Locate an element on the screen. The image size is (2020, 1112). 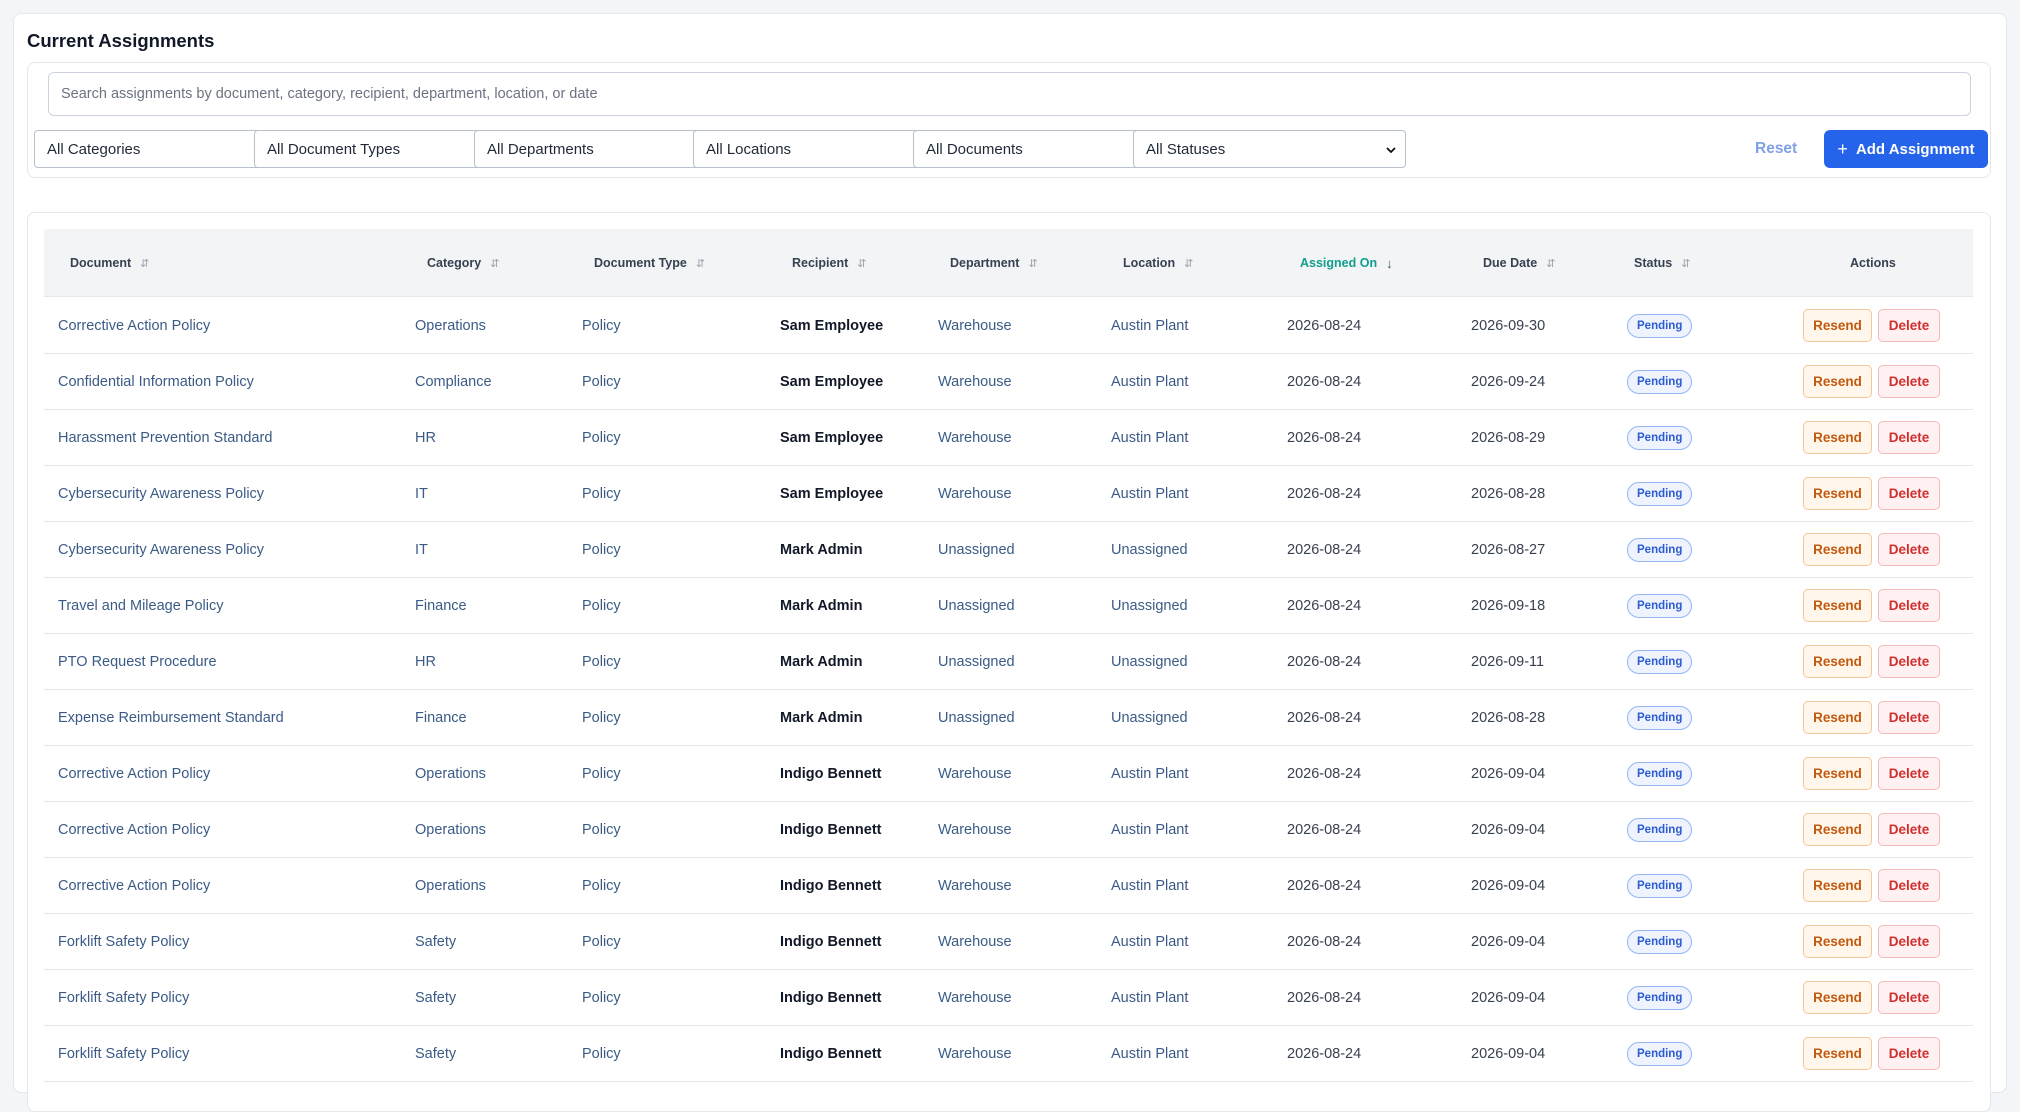
reset-button: Reset is located at coordinates (1776, 149).